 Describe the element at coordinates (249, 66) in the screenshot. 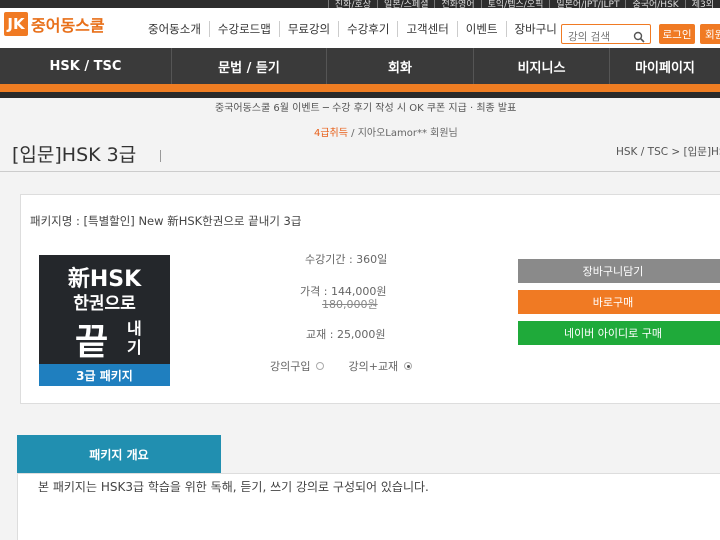

I see `main-nav-grammar-listening: 문법 / 듣기` at that location.